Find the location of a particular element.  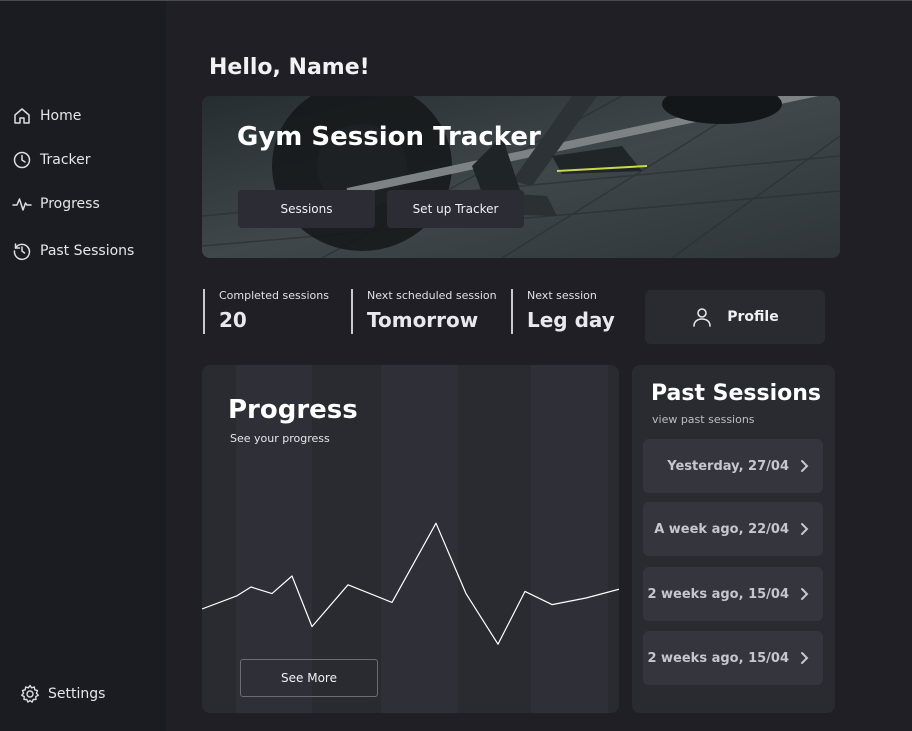

home-icon is located at coordinates (22, 116).